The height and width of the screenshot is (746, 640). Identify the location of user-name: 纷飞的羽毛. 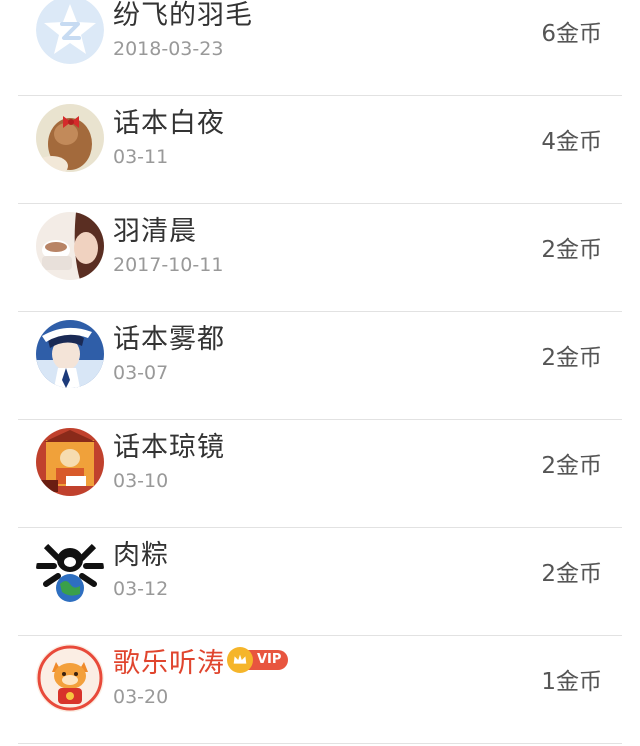
(183, 15).